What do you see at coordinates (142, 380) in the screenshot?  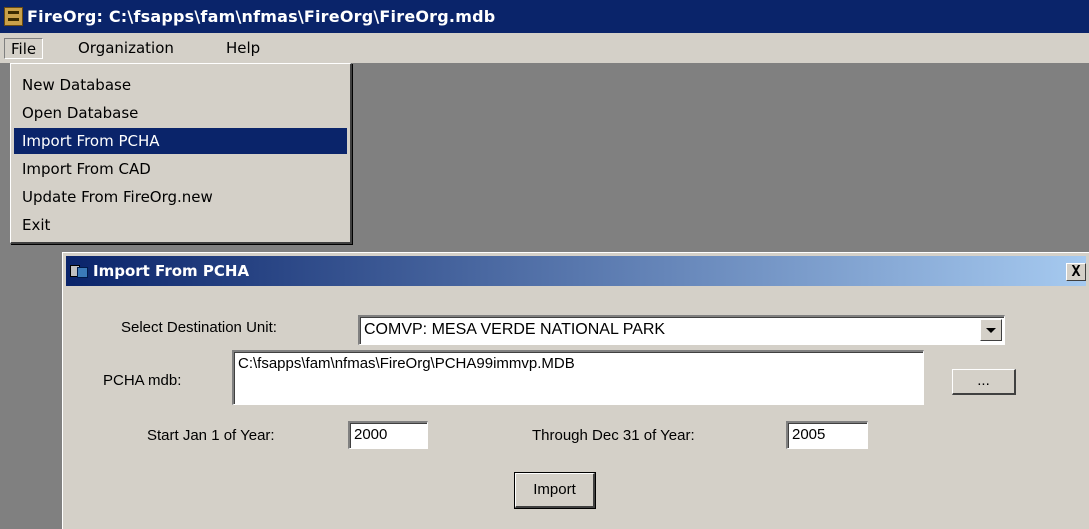 I see `pcha-mdb-label: PCHA mdb:` at bounding box center [142, 380].